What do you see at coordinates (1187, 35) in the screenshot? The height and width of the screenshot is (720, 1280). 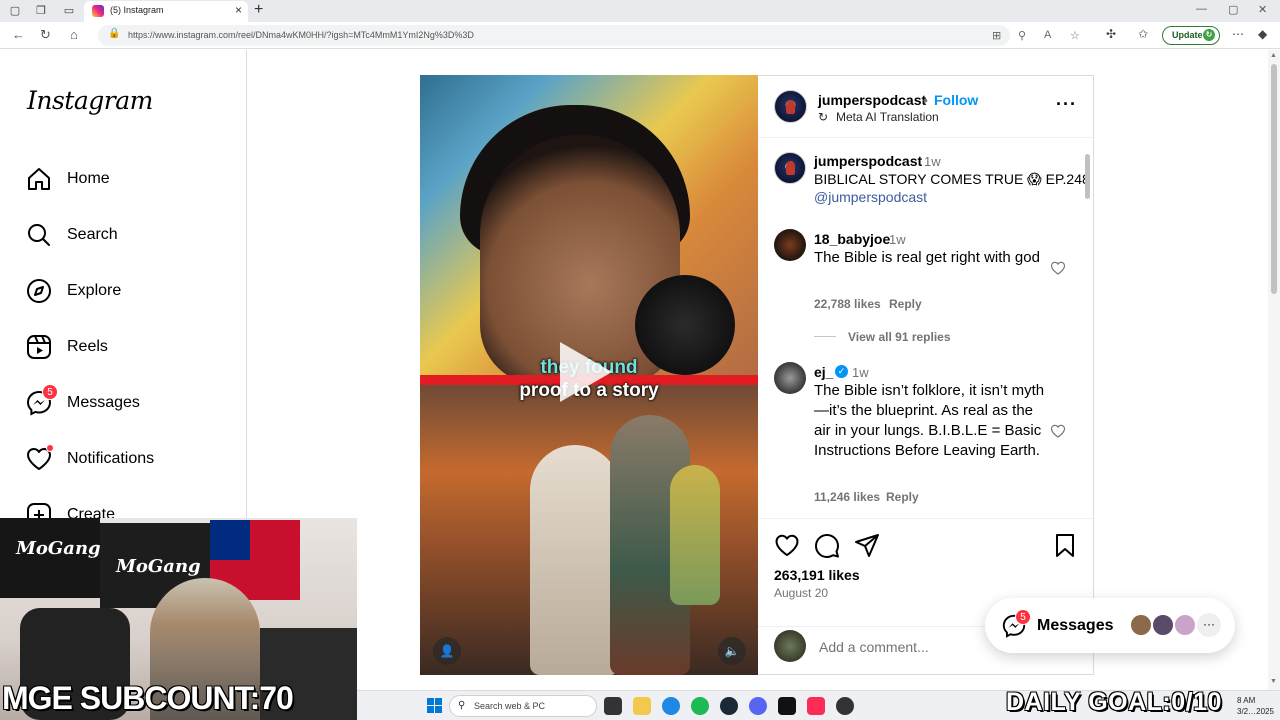 I see `update-label: Update` at bounding box center [1187, 35].